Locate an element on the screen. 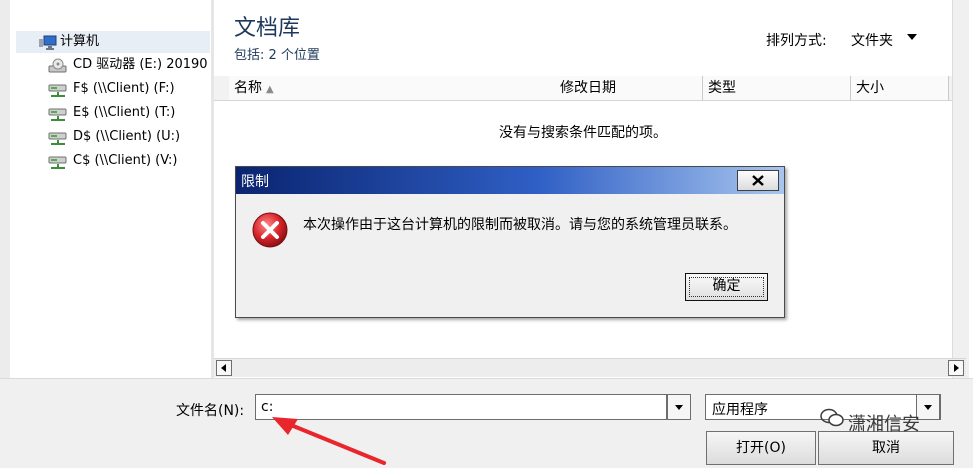 The height and width of the screenshot is (468, 973). dialog-close-button is located at coordinates (758, 180).